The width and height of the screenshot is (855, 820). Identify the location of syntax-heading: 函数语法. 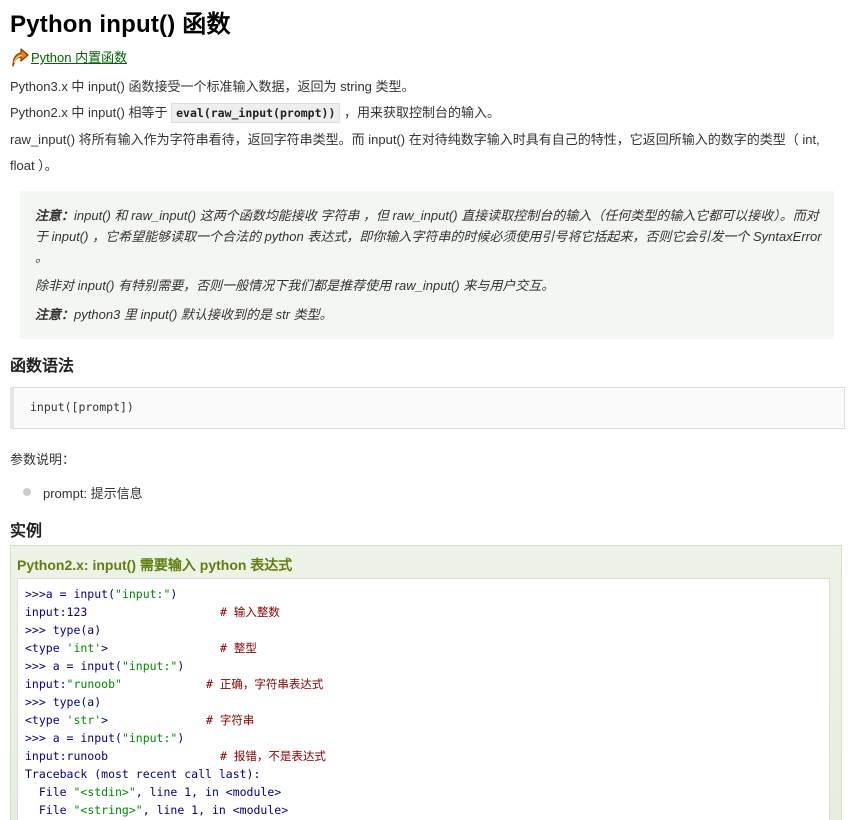
(42, 366).